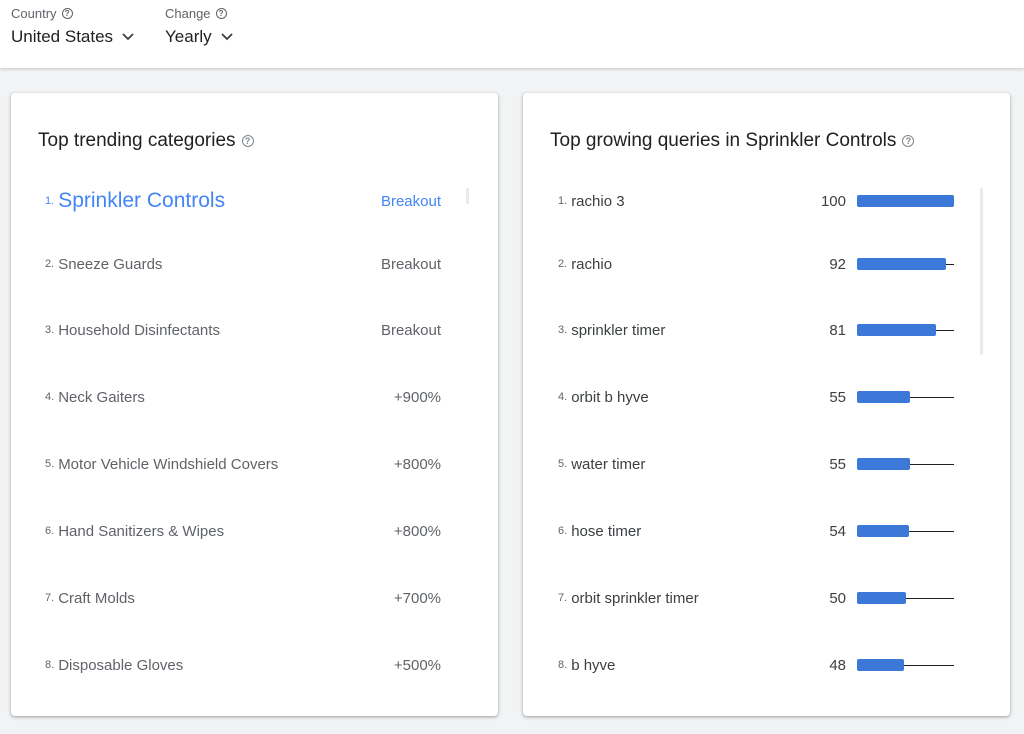 The image size is (1024, 734). Describe the element at coordinates (593, 665) in the screenshot. I see `query-text: b hyve` at that location.